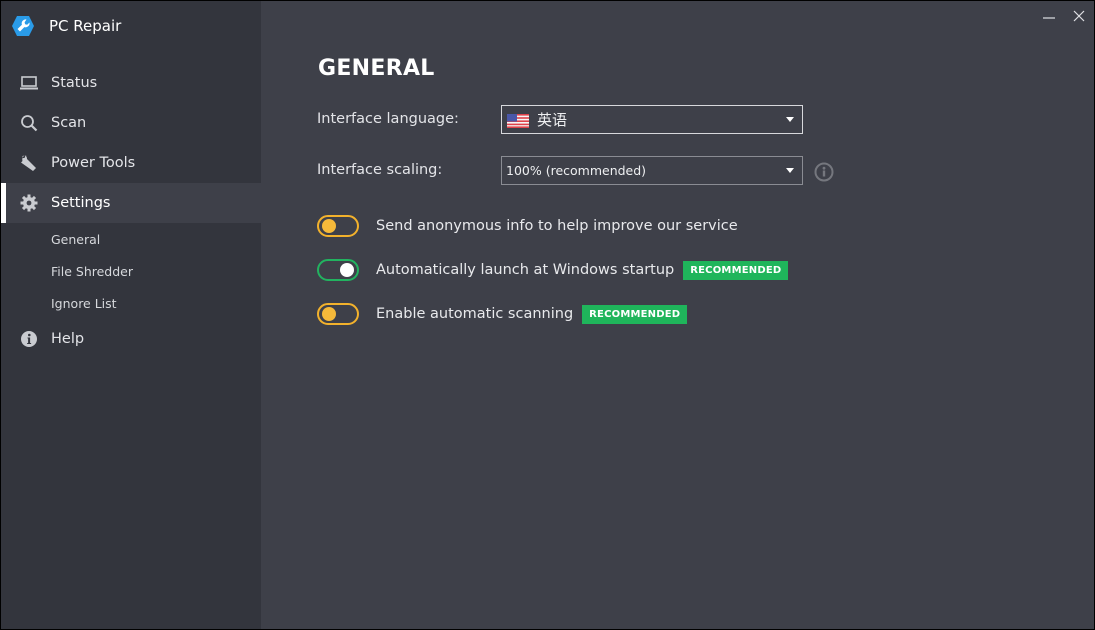  What do you see at coordinates (29, 163) in the screenshot?
I see `wrench-icon` at bounding box center [29, 163].